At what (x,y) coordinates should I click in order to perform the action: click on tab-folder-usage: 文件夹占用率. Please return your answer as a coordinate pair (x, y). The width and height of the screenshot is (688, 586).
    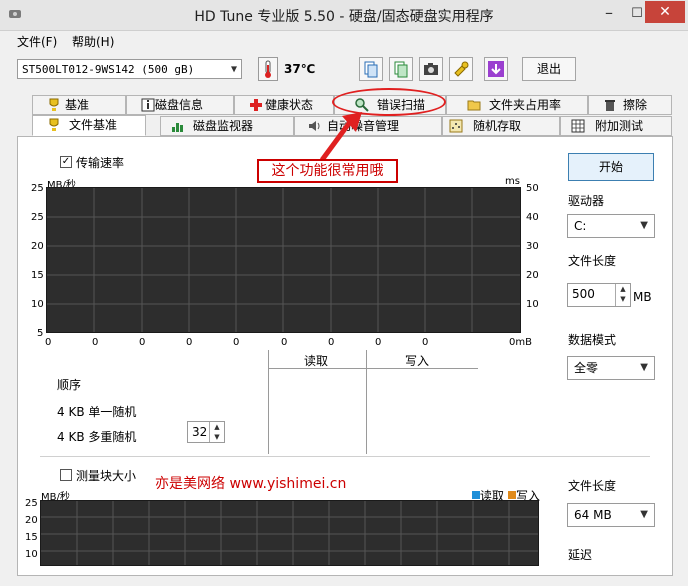
    Looking at the image, I should click on (517, 105).